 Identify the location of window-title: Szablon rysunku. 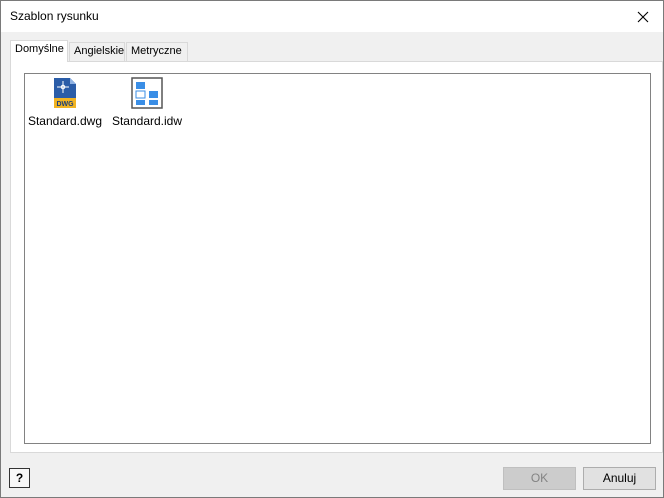
(54, 16).